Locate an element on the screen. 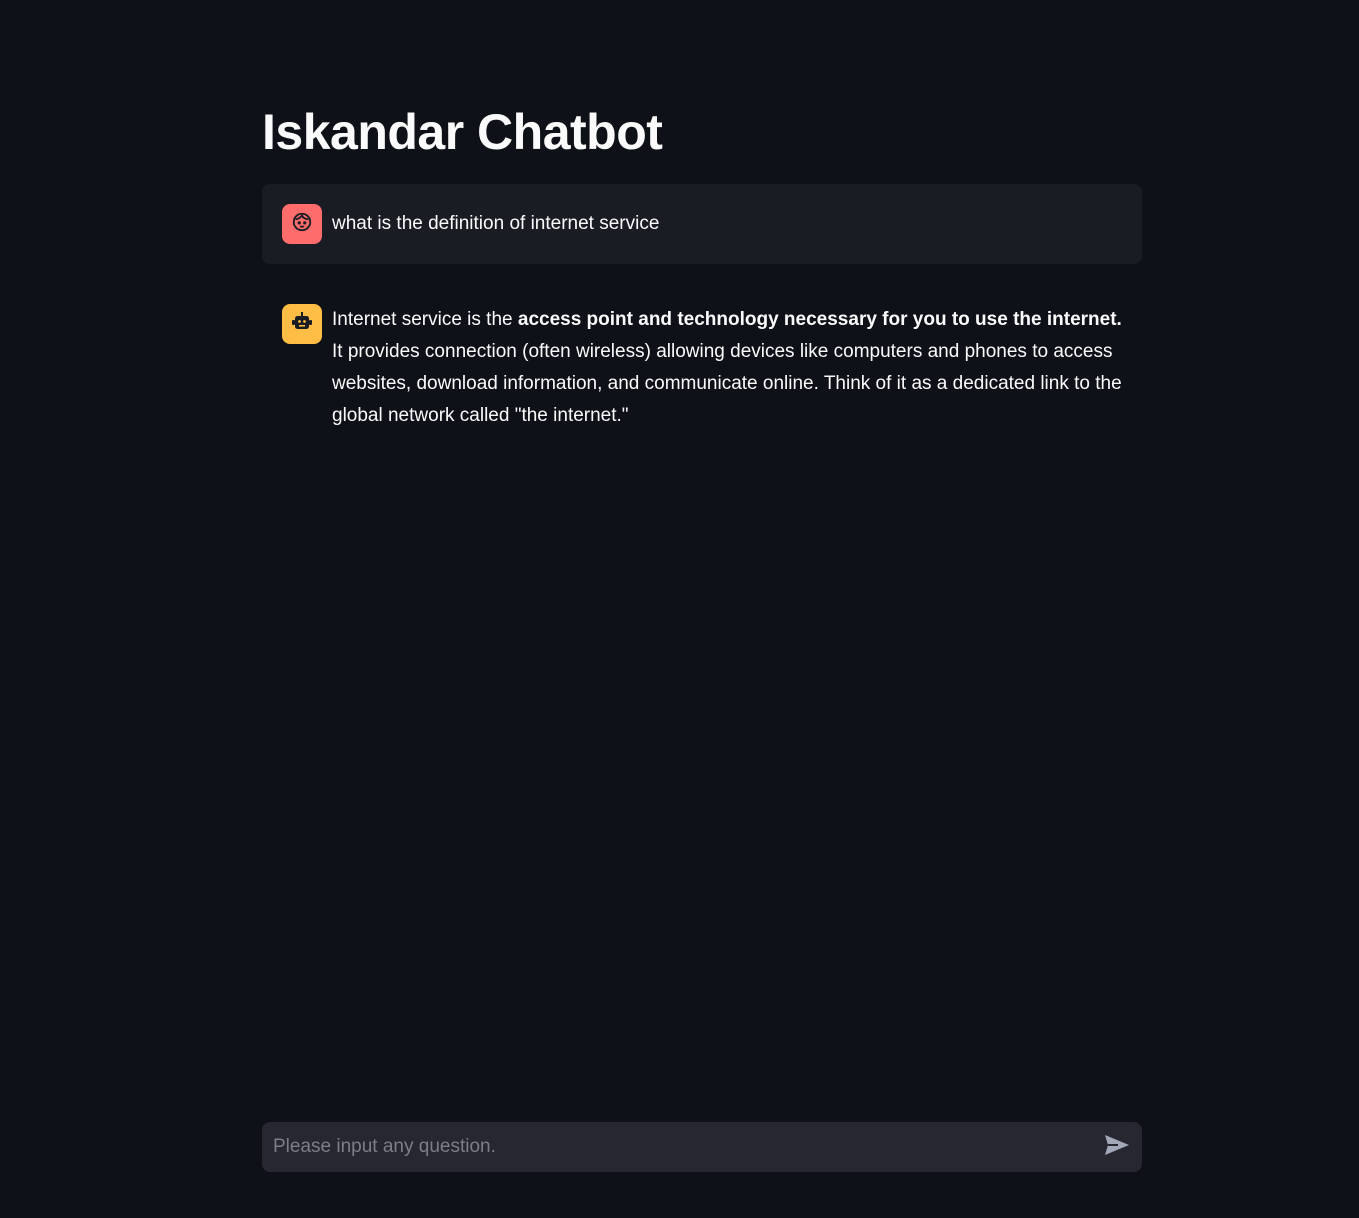  page-title: Iskandar Chatbot is located at coordinates (462, 132).